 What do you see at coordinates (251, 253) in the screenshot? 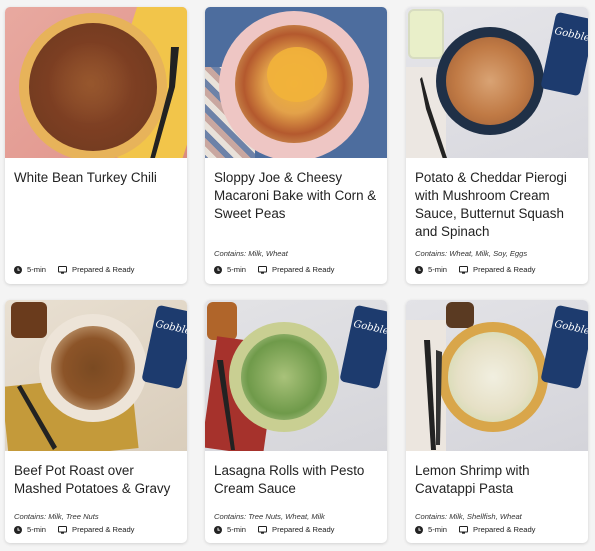
I see `allergen-info: Contains: Milk, Wheat` at bounding box center [251, 253].